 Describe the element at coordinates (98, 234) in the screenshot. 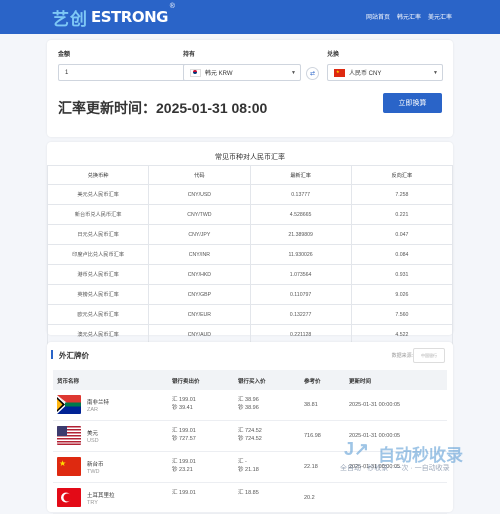

I see `pair-name: 日元兑人民币汇率` at that location.